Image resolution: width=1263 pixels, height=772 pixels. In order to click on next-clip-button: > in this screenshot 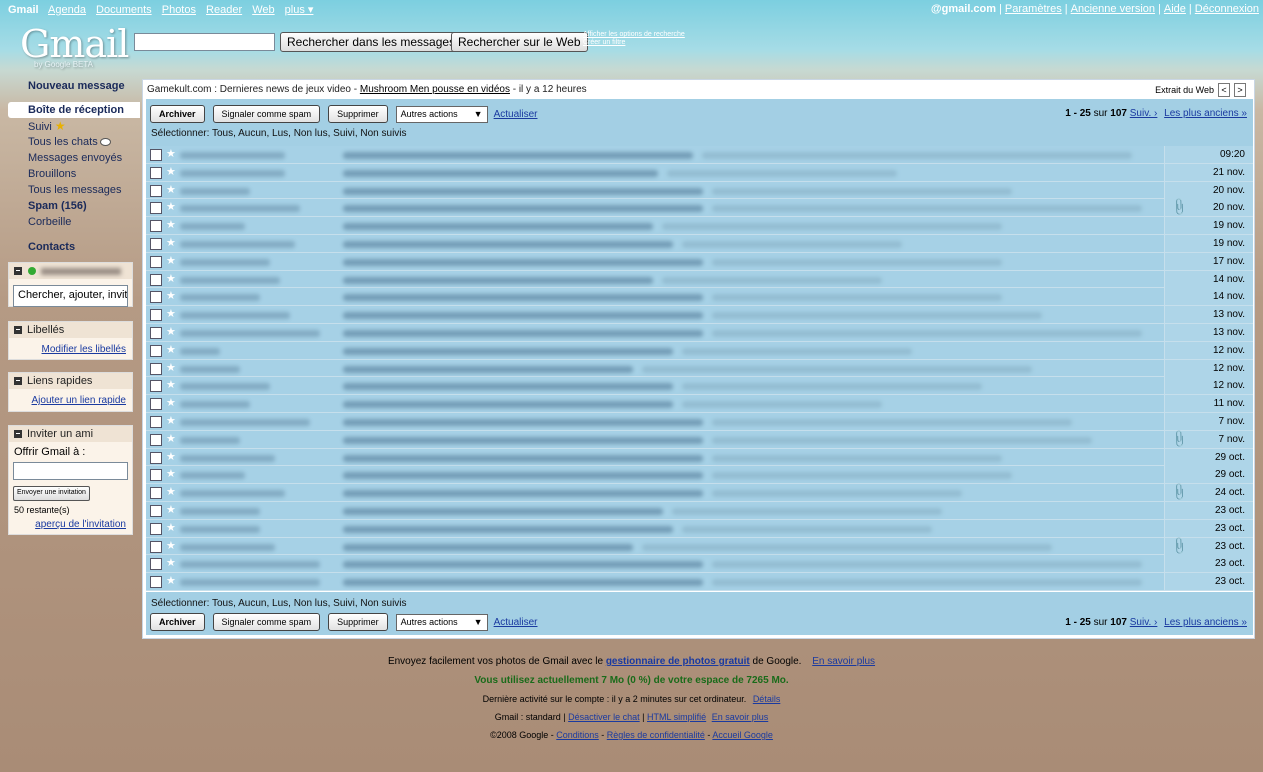, I will do `click(1240, 90)`.